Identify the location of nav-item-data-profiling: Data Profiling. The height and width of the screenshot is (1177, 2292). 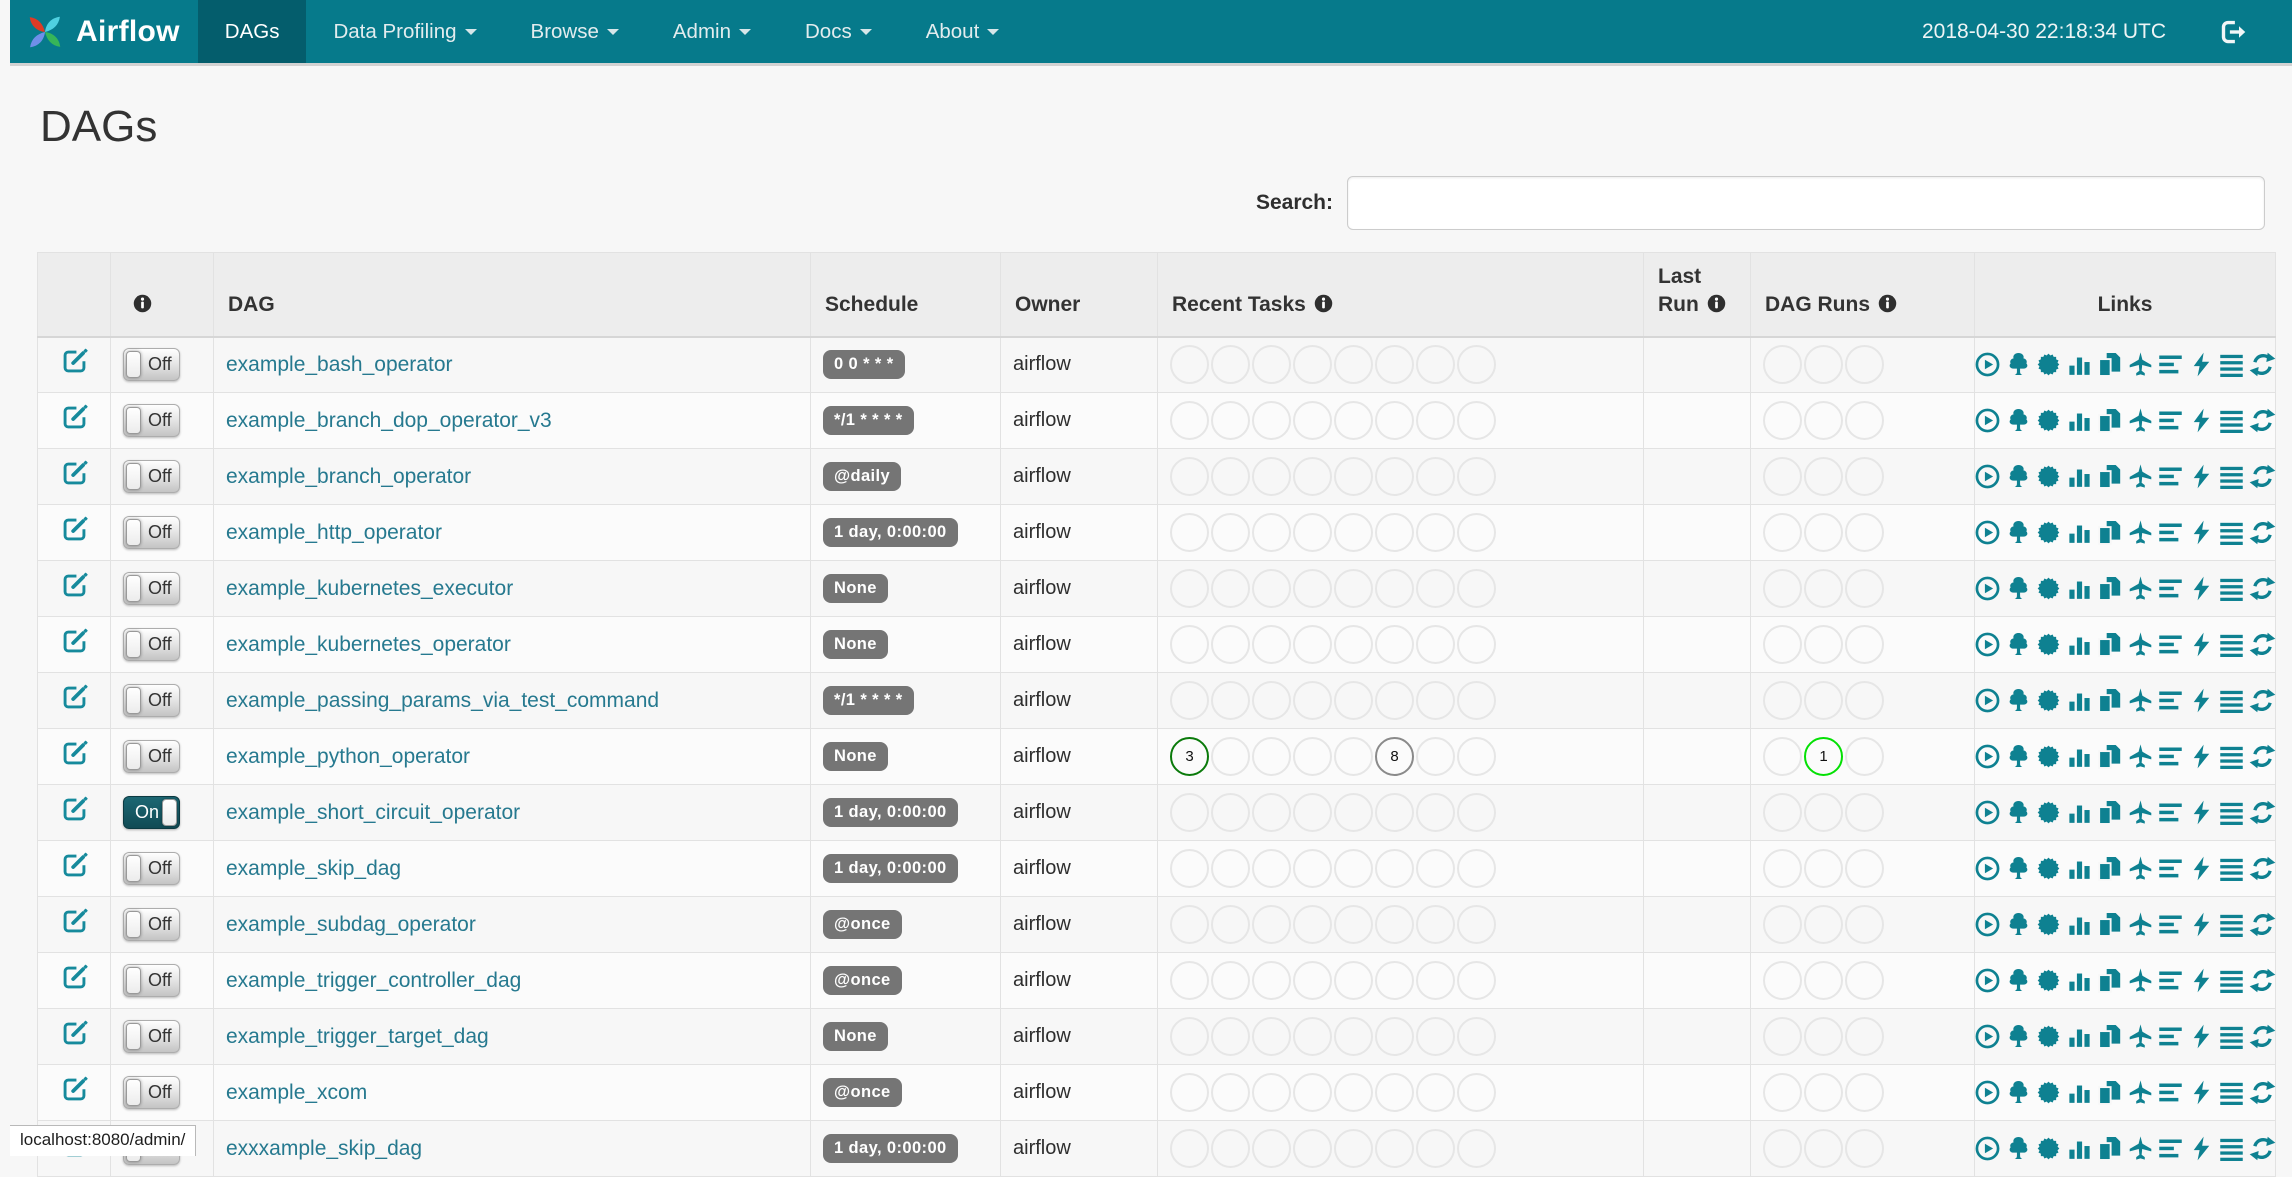
(404, 31).